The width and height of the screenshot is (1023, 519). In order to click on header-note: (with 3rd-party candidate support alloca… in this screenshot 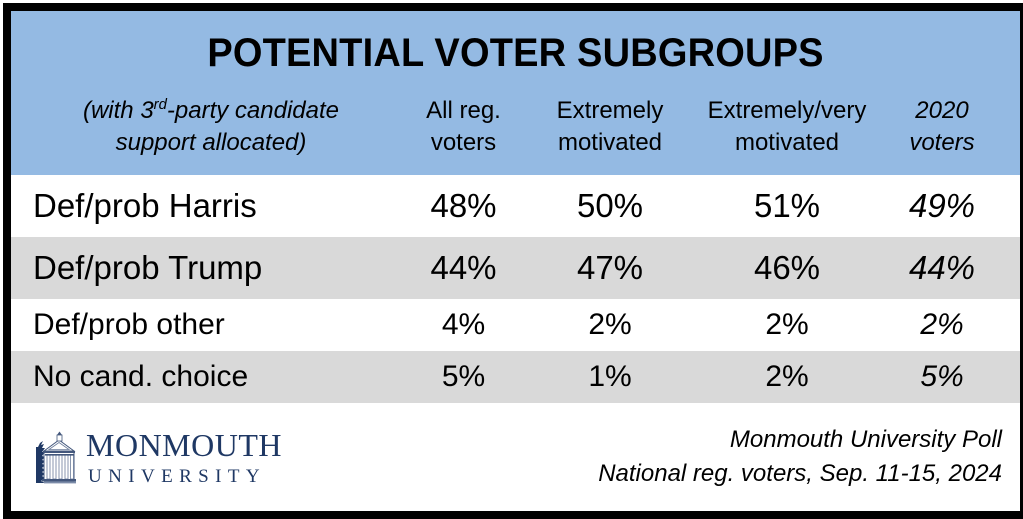, I will do `click(206, 126)`.